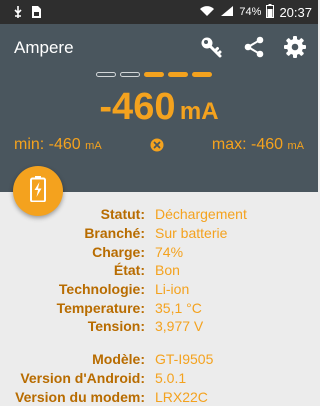  I want to click on info-row: Technologie: Li-ion, so click(159, 289).